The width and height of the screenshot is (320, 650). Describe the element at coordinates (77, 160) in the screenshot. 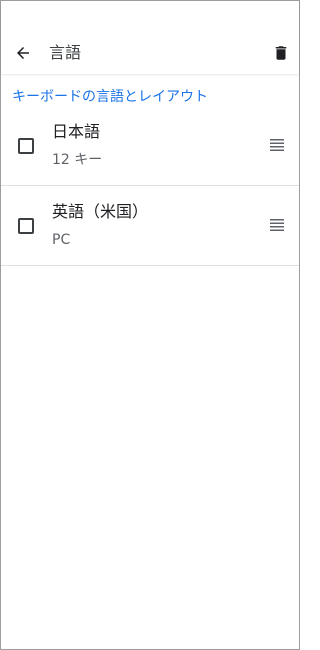

I see `language-subtitle: 12 キー` at that location.